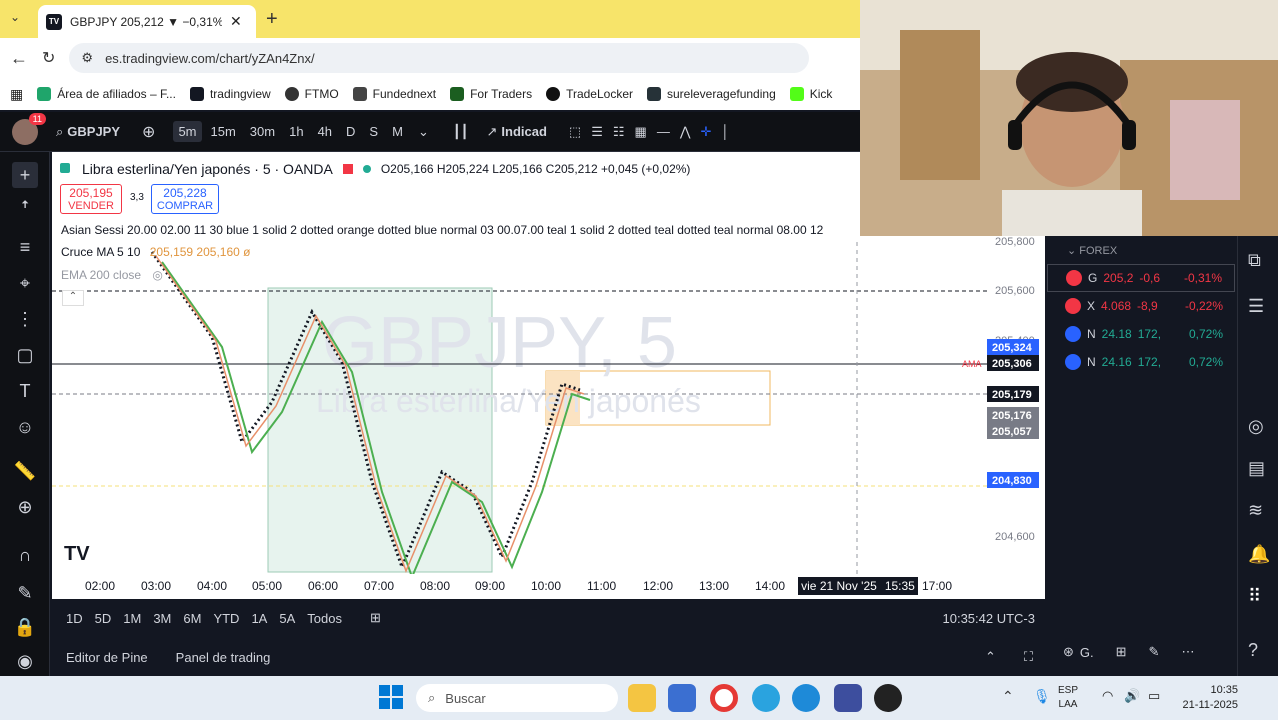 The width and height of the screenshot is (1278, 720). I want to click on ruler-icon: 📏, so click(25, 471).